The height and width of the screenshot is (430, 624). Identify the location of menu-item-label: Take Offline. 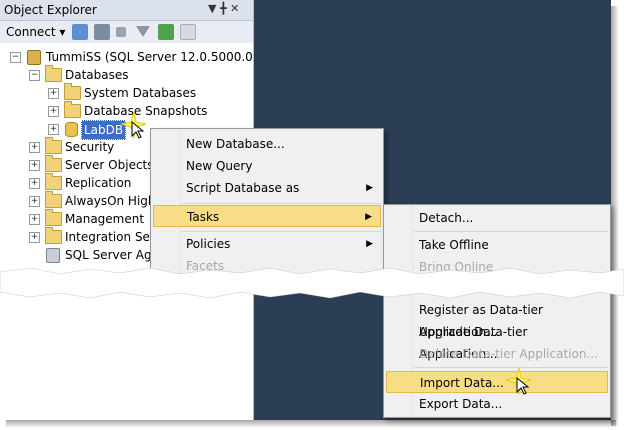
(454, 245).